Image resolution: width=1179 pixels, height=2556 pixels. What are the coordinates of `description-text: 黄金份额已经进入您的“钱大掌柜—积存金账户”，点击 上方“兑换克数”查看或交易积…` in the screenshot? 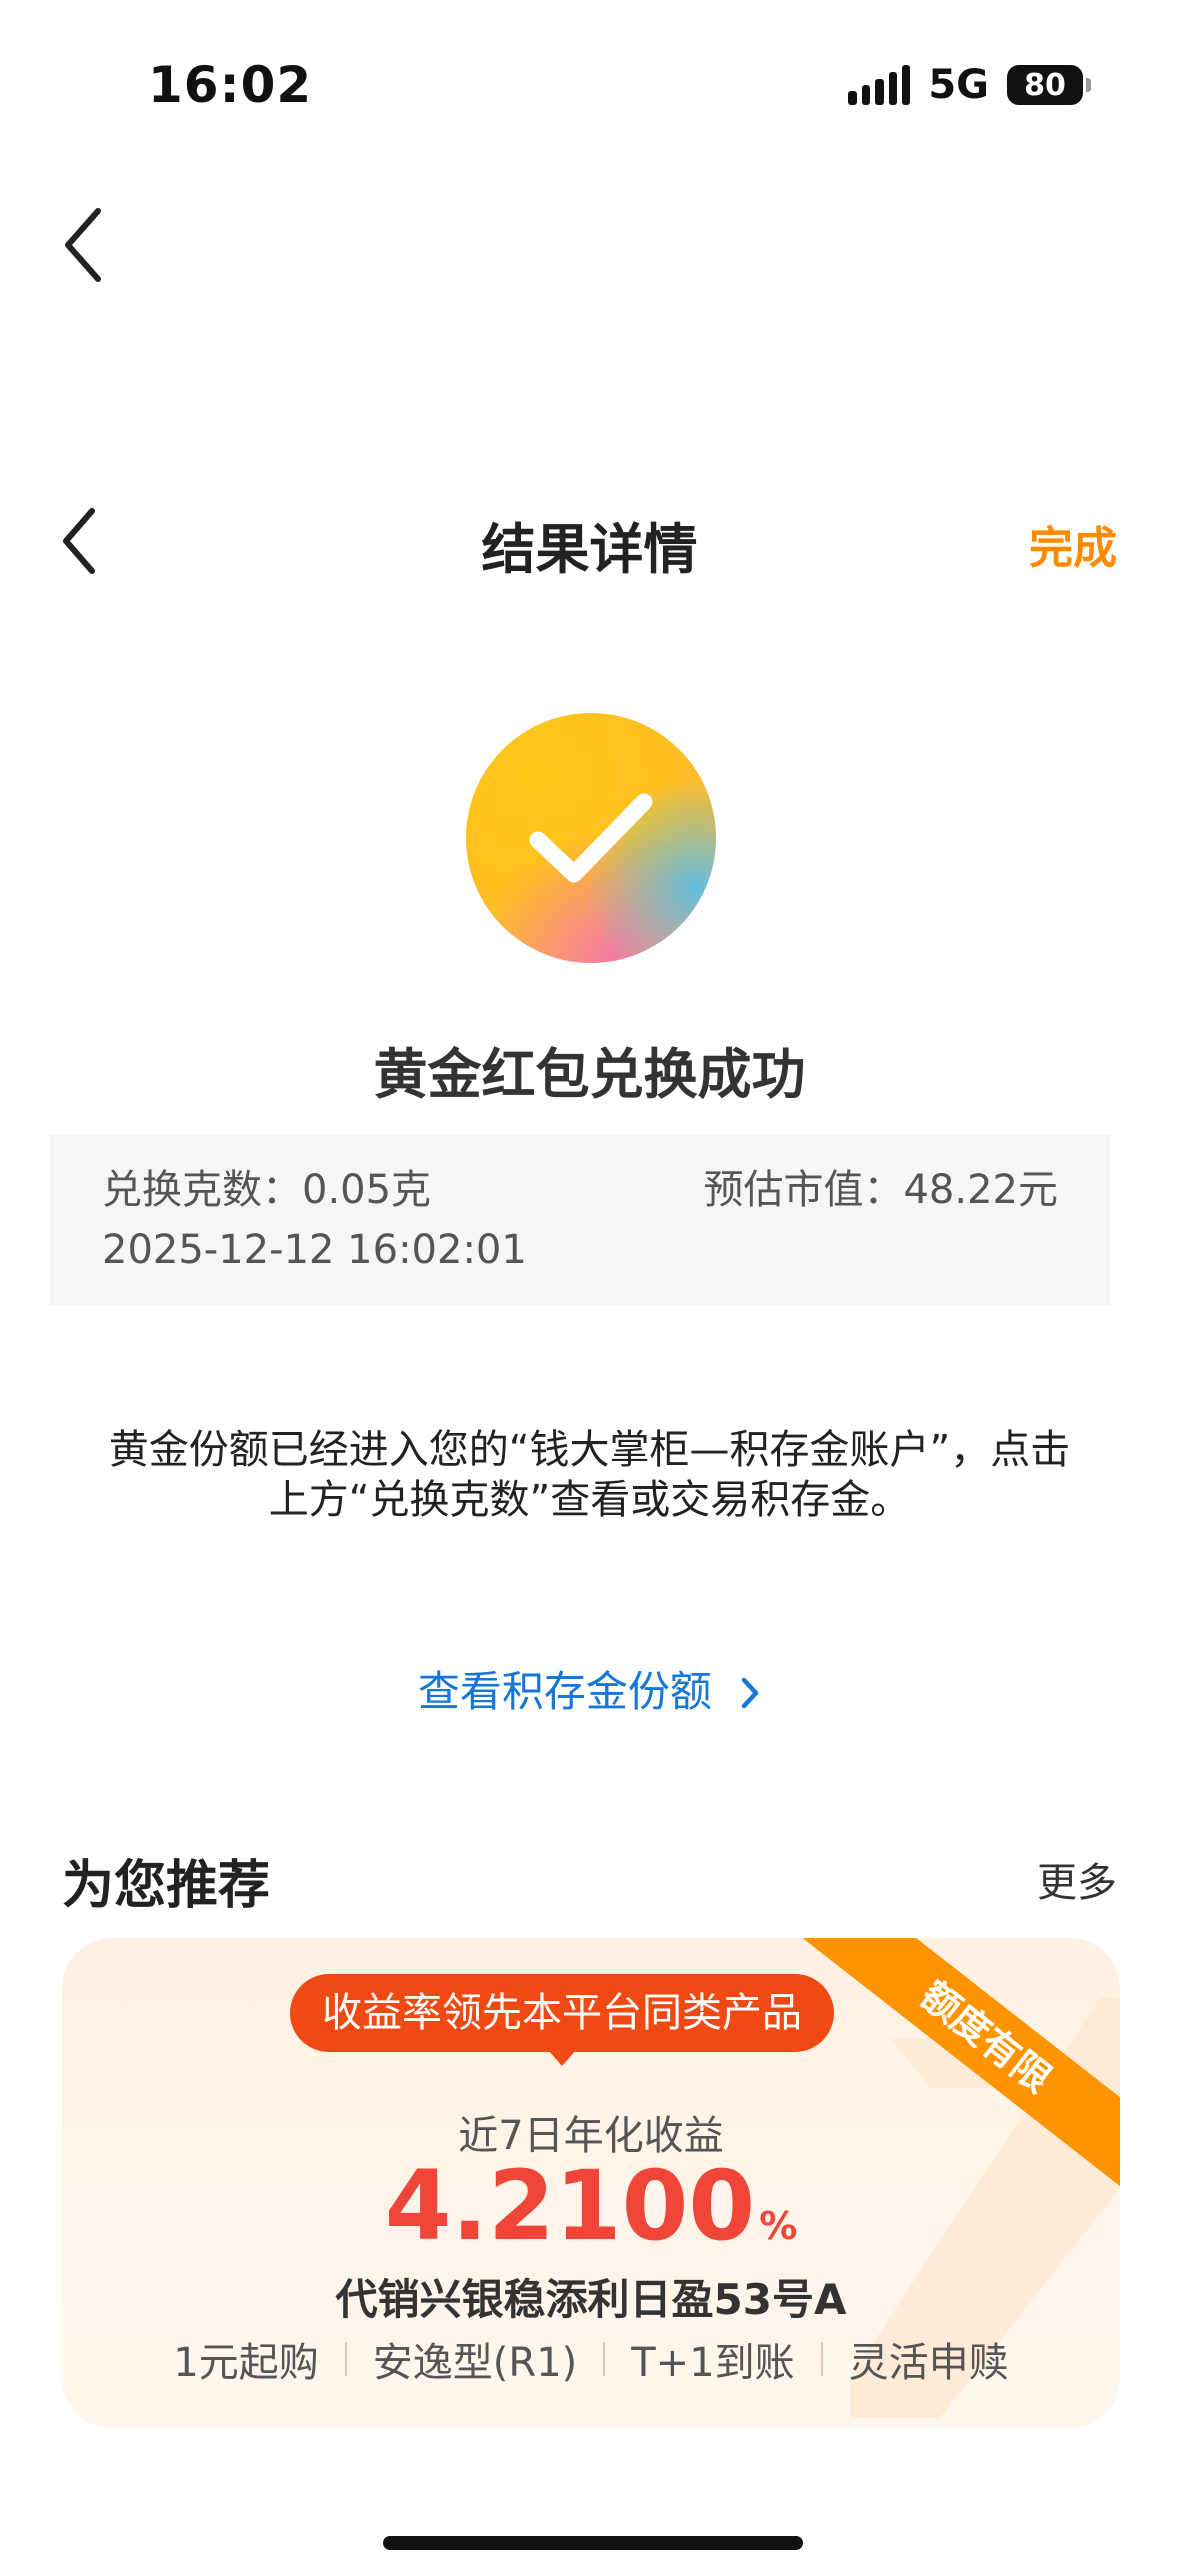 It's located at (589, 1475).